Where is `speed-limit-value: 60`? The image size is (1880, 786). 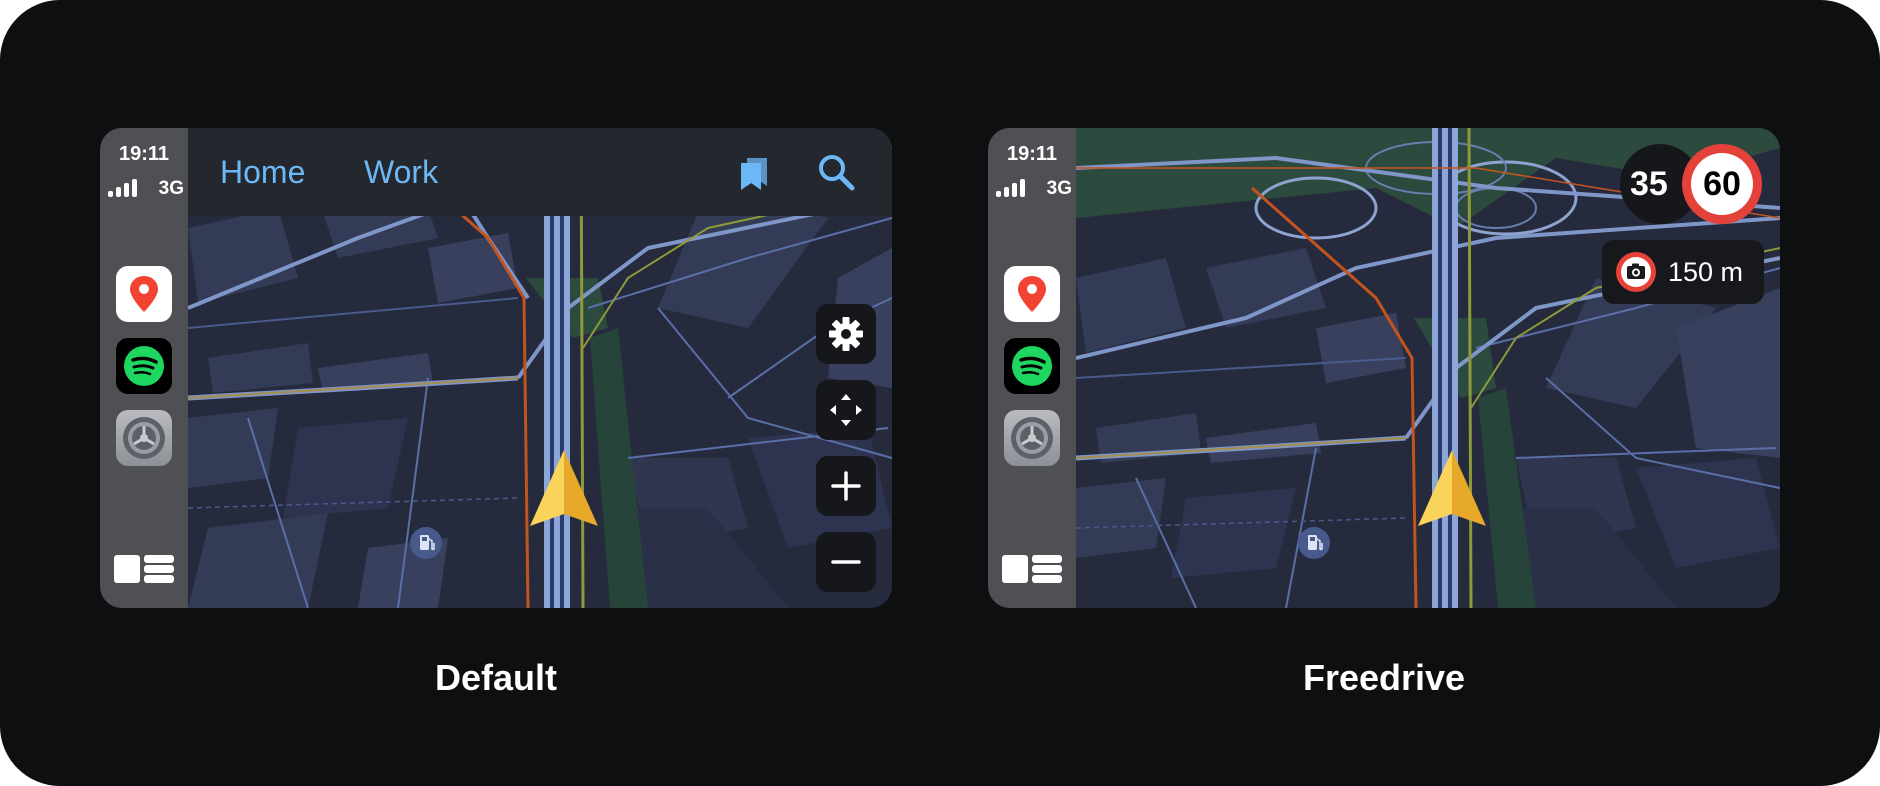
speed-limit-value: 60 is located at coordinates (1722, 184).